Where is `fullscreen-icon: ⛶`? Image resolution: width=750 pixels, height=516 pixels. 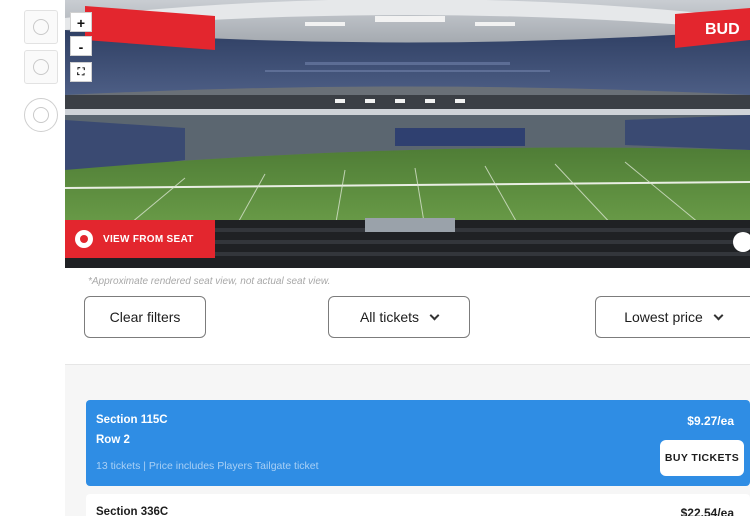
fullscreen-icon: ⛶ is located at coordinates (81, 72).